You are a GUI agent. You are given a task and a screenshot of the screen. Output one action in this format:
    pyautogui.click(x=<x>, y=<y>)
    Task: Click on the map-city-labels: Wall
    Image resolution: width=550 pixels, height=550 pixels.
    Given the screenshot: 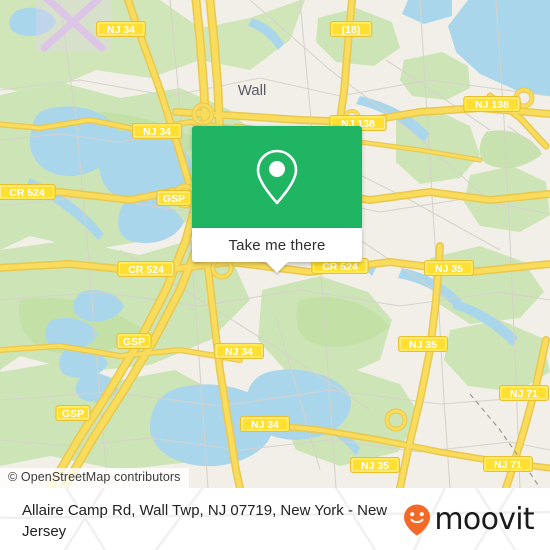 What is the action you would take?
    pyautogui.click(x=252, y=90)
    